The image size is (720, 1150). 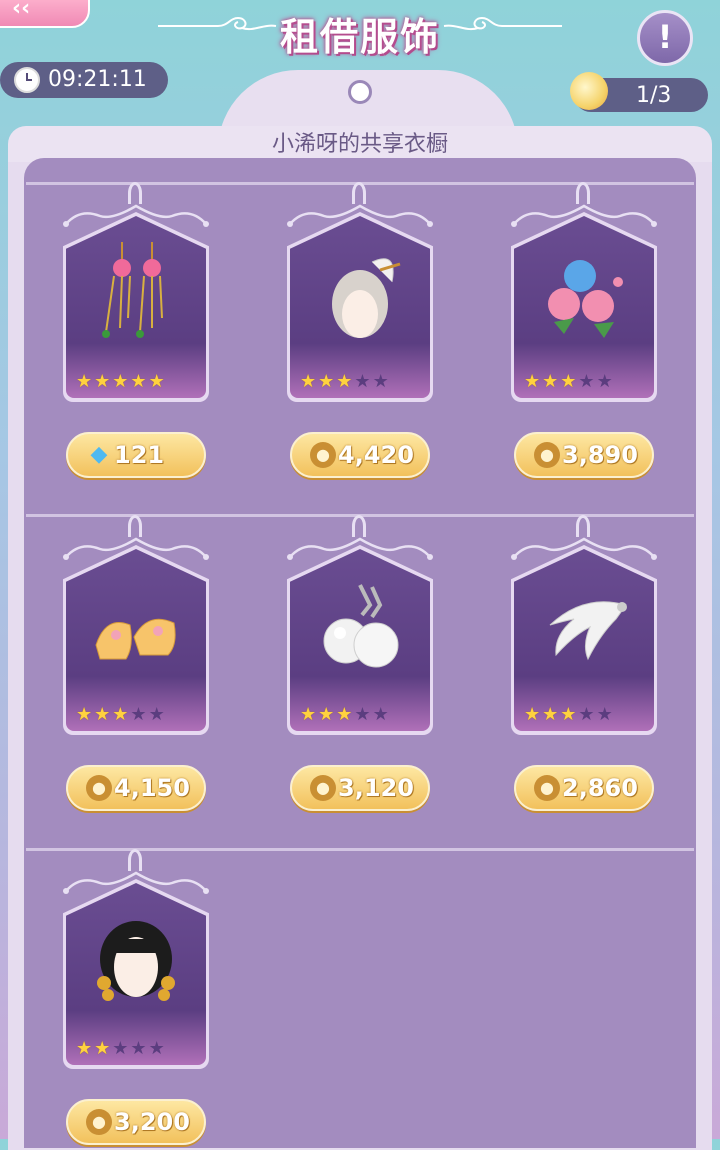 I want to click on rent-price-button: ● 3,890, so click(x=584, y=455).